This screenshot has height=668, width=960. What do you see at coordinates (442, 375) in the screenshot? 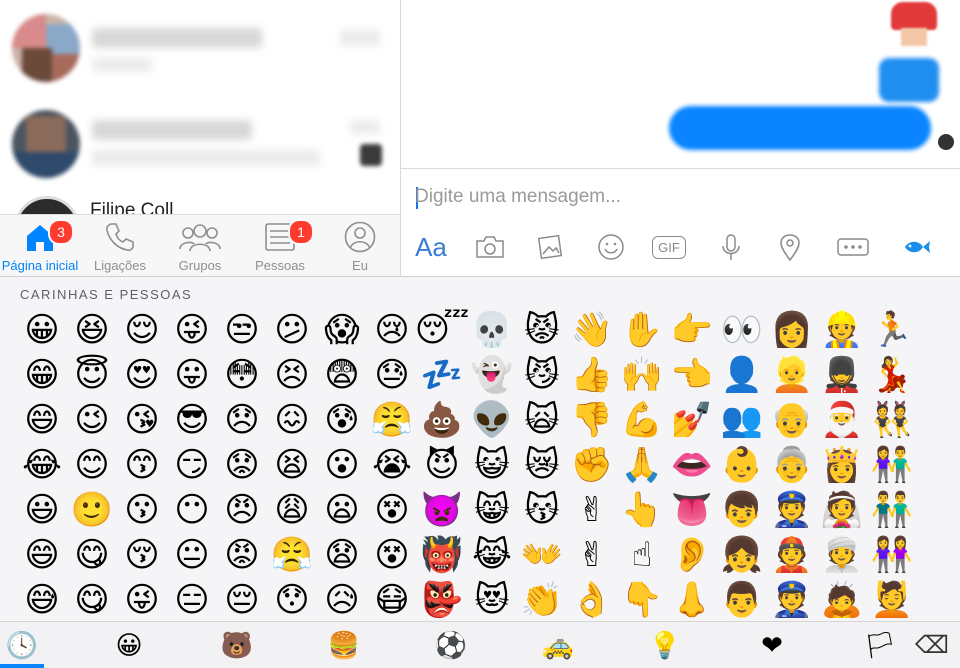
I see `emoji-key: 💤` at bounding box center [442, 375].